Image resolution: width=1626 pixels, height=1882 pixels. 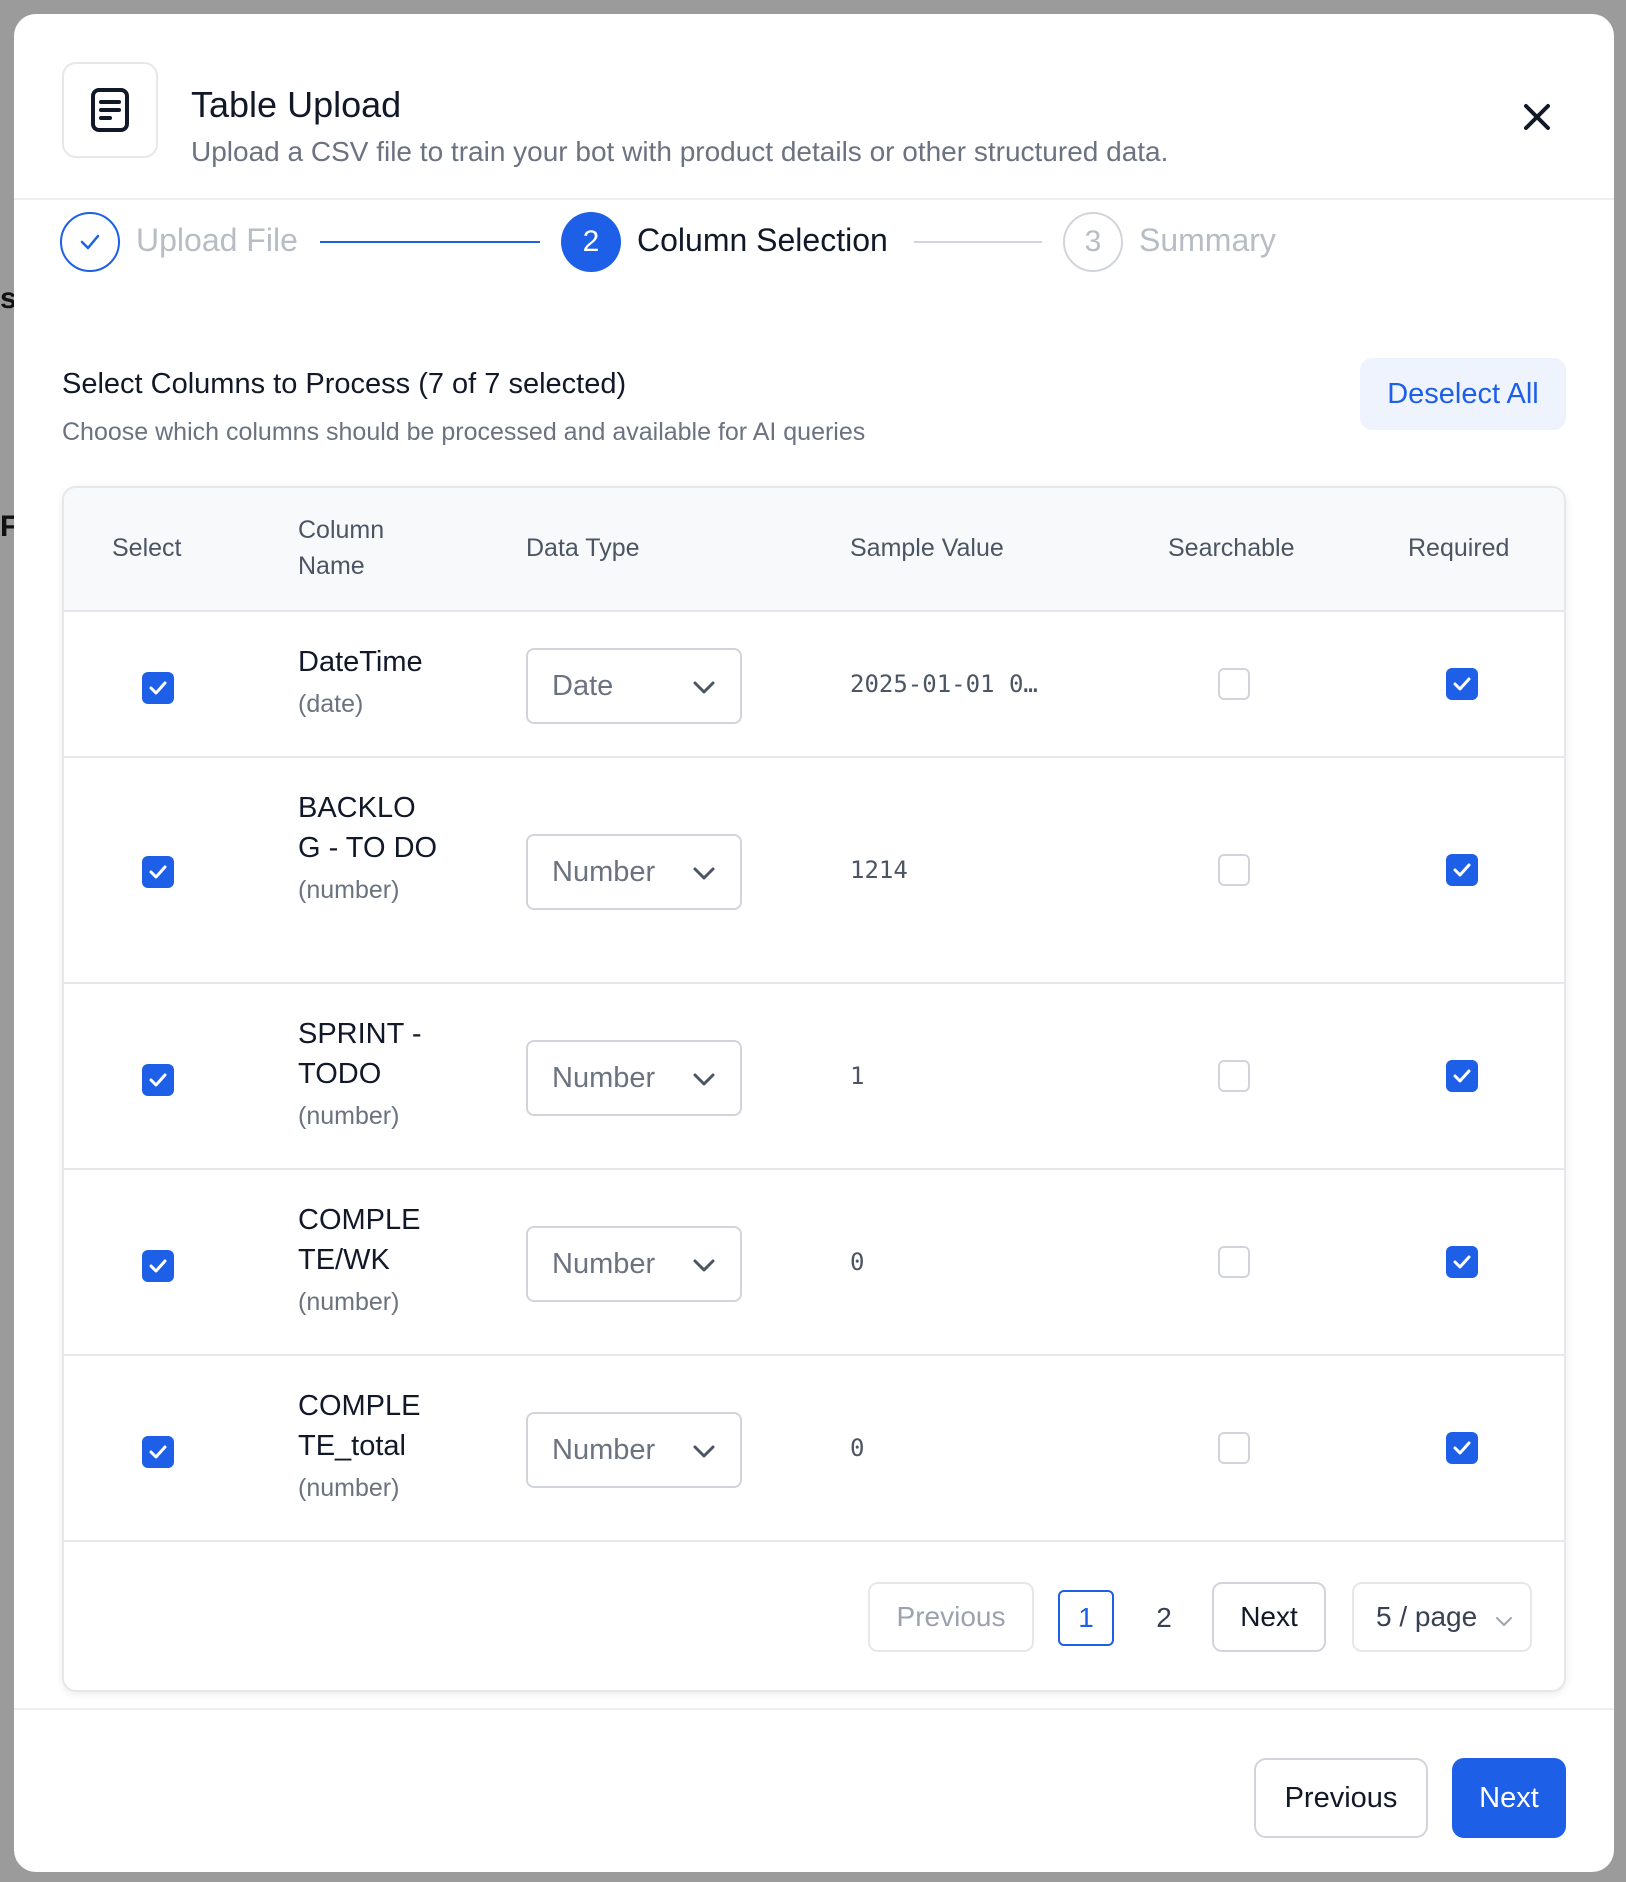 I want to click on header-select: Select, so click(x=147, y=548).